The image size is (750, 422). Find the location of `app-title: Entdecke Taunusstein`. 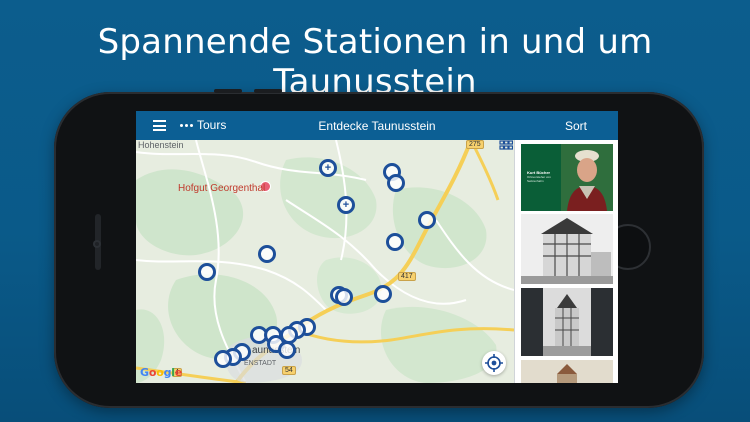

app-title: Entdecke Taunusstein is located at coordinates (377, 126).